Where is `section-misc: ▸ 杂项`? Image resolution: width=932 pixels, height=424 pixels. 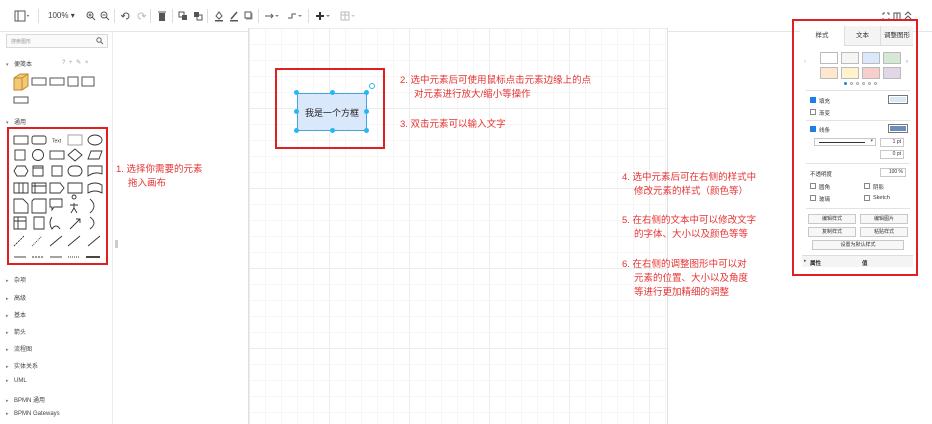 section-misc: ▸ 杂项 is located at coordinates (16, 279).